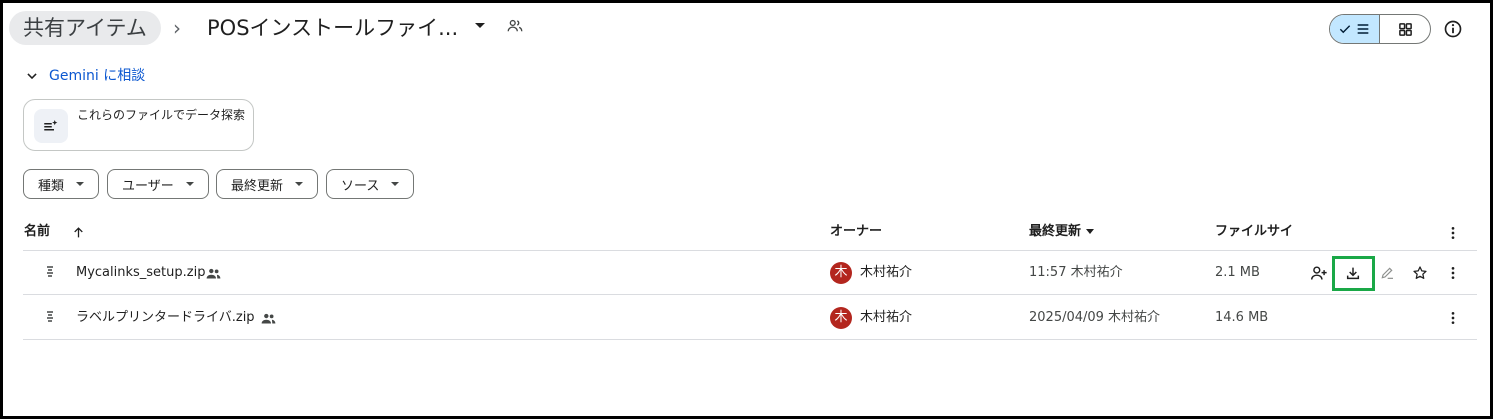 This screenshot has height=419, width=1493. What do you see at coordinates (1095, 317) in the screenshot?
I see `modified-date: 2025/04/09 木村祐介` at bounding box center [1095, 317].